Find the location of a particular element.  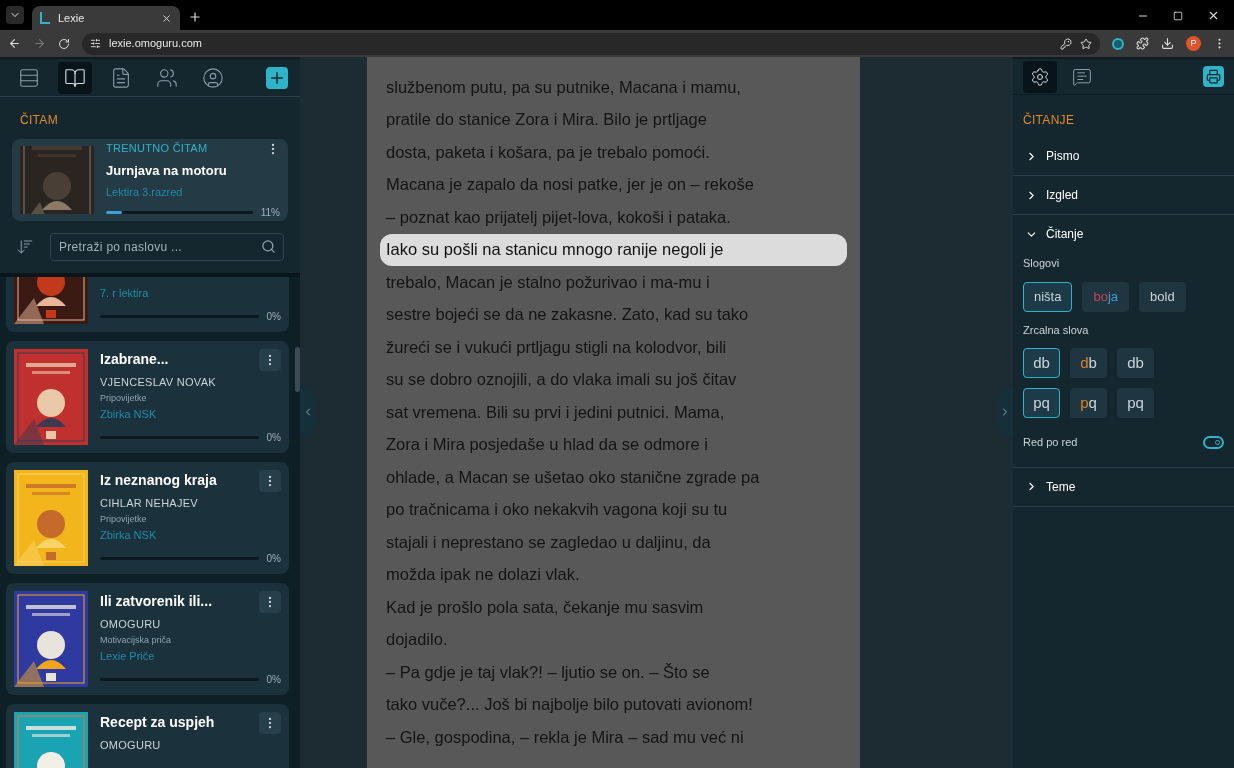

book-author: VJENCESLAV NOVAK is located at coordinates (158, 382).